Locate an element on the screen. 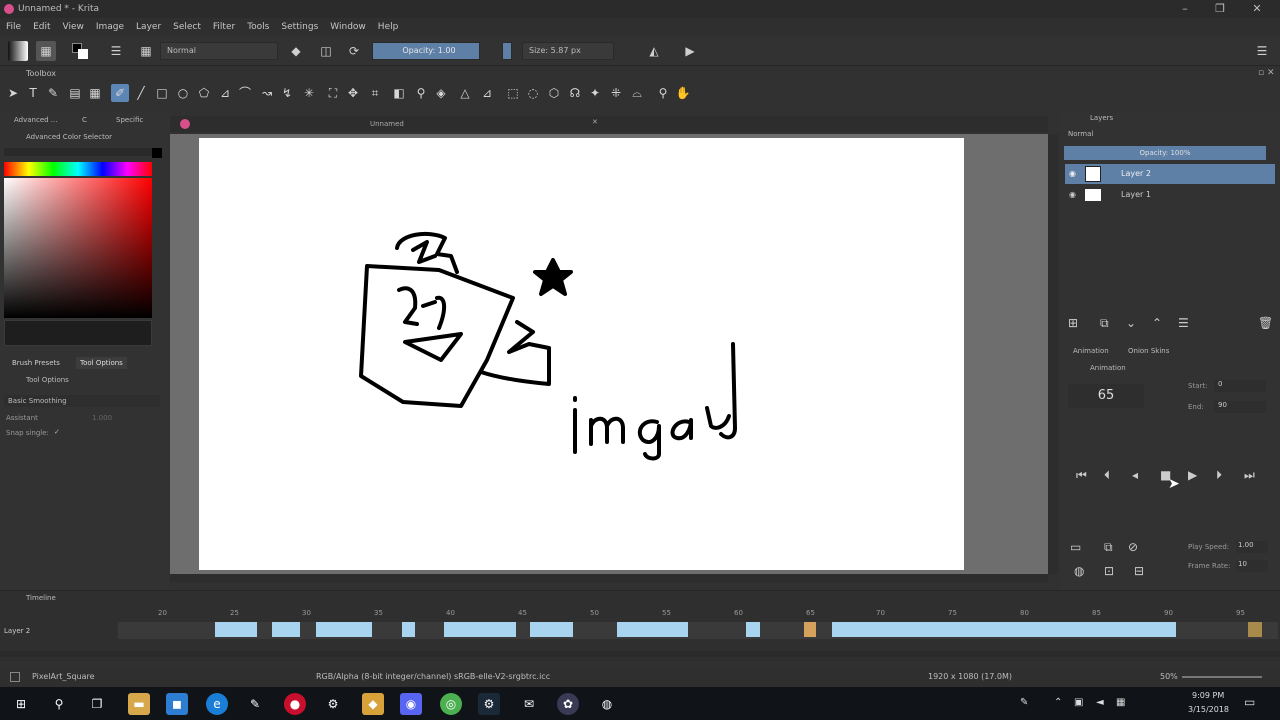  notifications-icon: ▭ is located at coordinates (1249, 702).